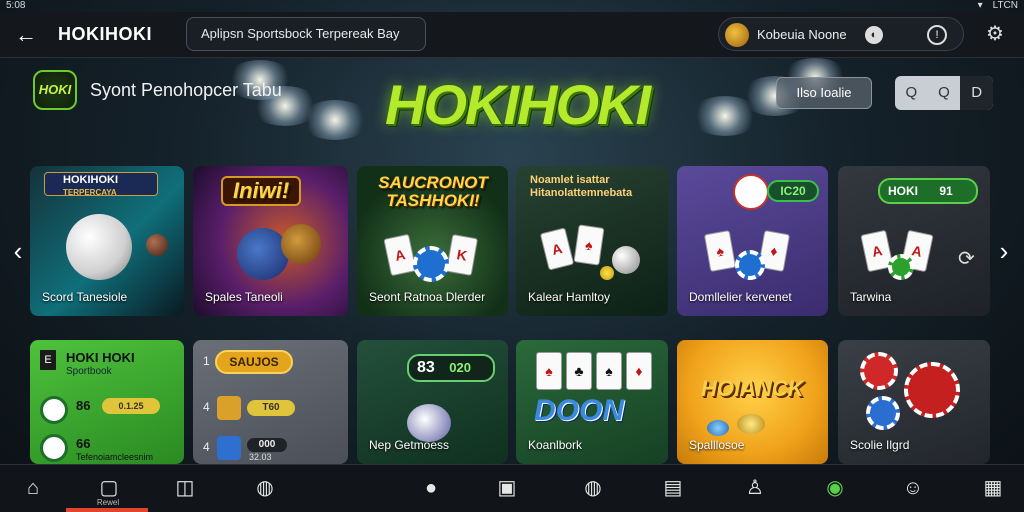  What do you see at coordinates (267, 445) in the screenshot?
I see `rank-badge: 000` at bounding box center [267, 445].